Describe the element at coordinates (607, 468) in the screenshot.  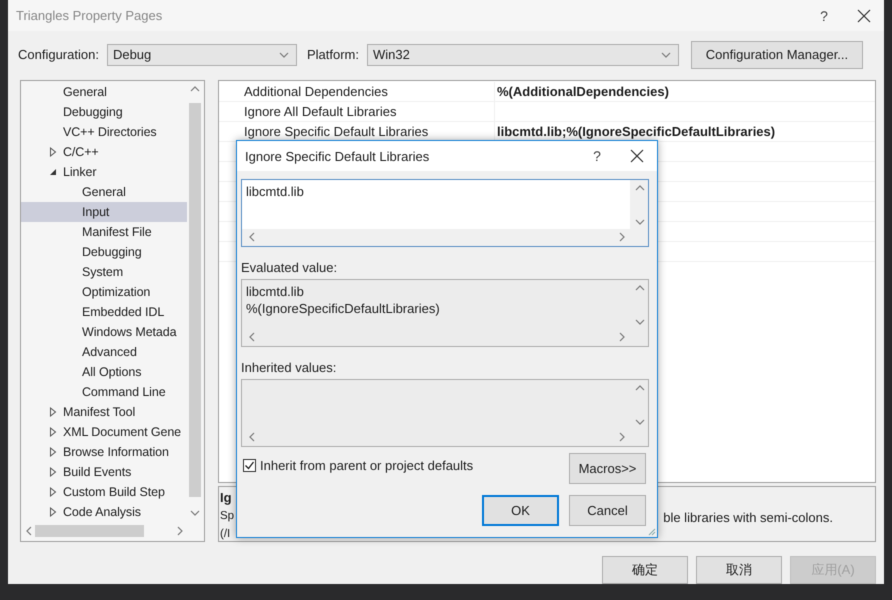
I see `macros-button: Macros>>` at that location.